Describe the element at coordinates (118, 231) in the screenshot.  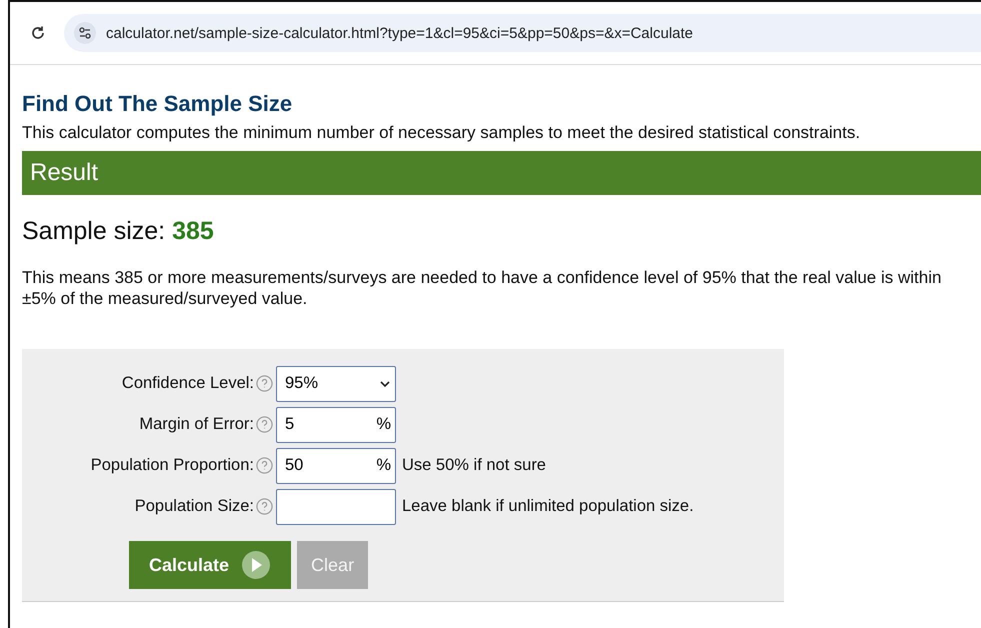
I see `sample-size-result: Sample size: 385` at that location.